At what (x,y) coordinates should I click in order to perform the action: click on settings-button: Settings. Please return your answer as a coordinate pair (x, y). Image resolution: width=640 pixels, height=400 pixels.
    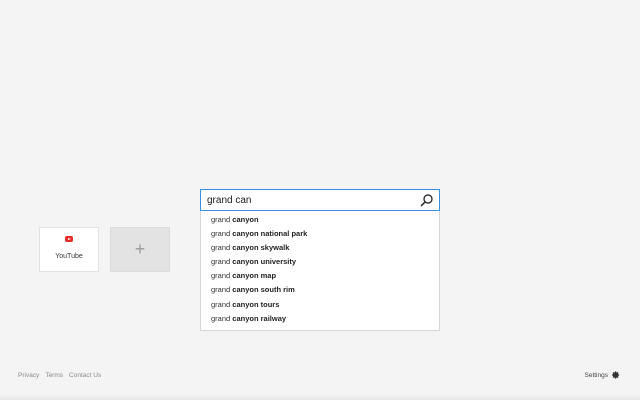
    Looking at the image, I should click on (603, 375).